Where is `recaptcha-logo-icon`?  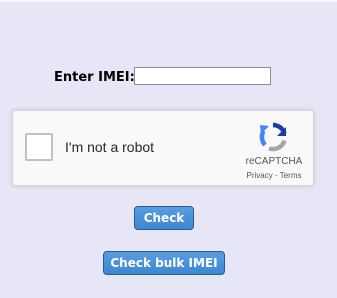 recaptcha-logo-icon is located at coordinates (273, 137).